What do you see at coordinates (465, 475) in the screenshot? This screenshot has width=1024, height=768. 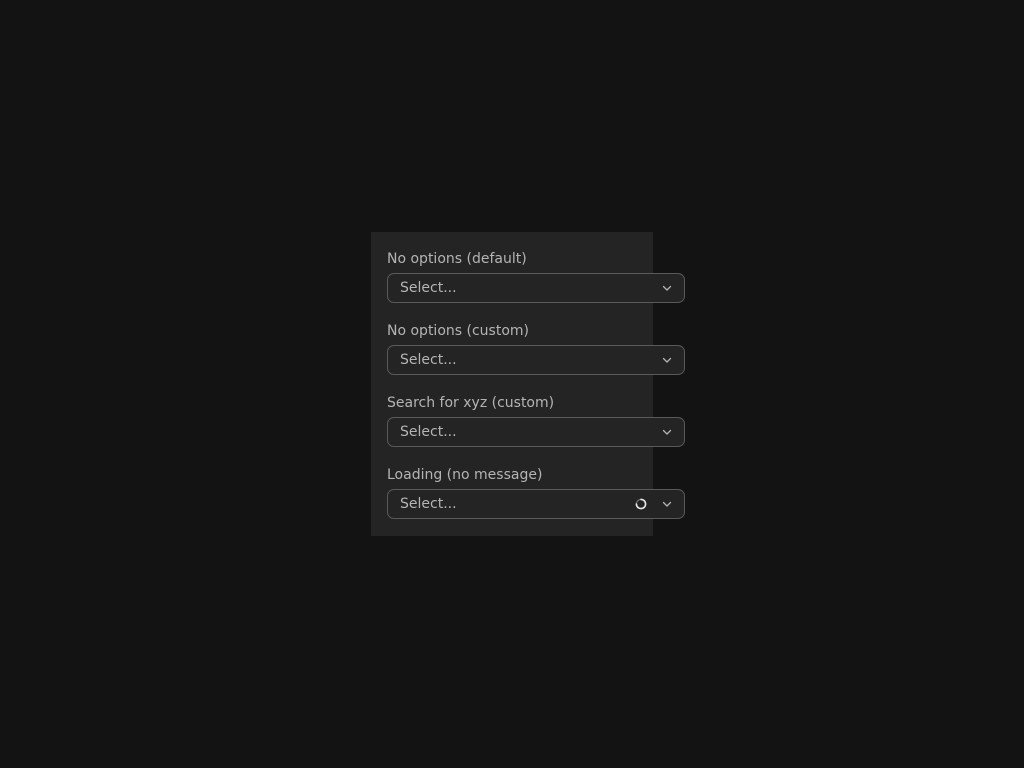 I see `field-label: Loading (no message)` at bounding box center [465, 475].